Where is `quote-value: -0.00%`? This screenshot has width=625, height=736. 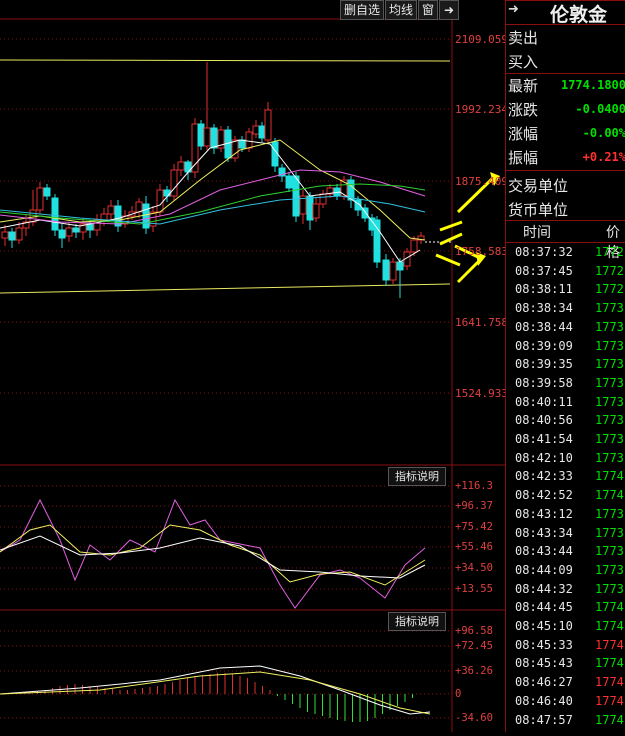 quote-value: -0.00% is located at coordinates (603, 133).